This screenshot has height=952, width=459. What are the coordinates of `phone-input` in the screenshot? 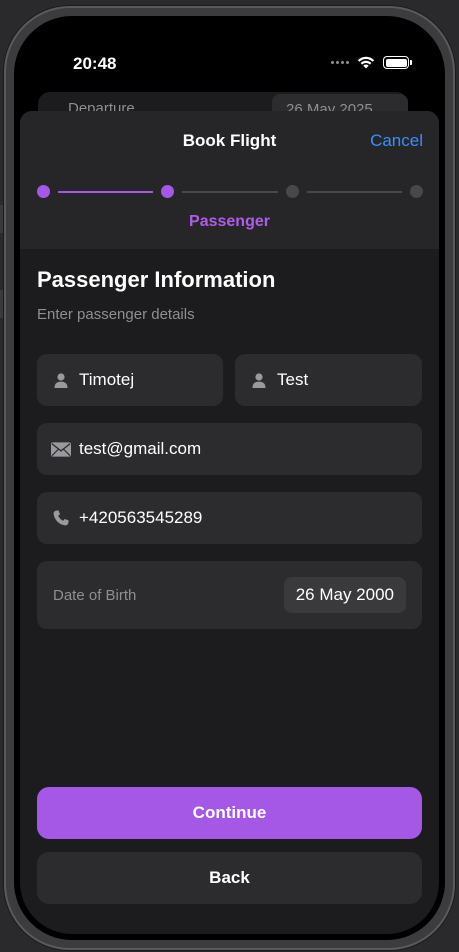 It's located at (250, 518).